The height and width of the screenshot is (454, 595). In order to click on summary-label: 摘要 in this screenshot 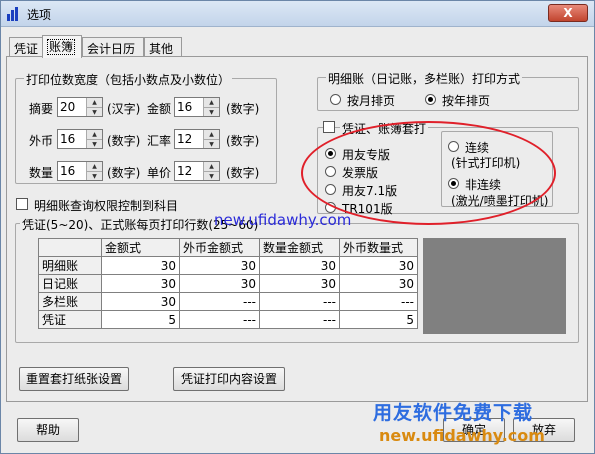, I will do `click(41, 109)`.